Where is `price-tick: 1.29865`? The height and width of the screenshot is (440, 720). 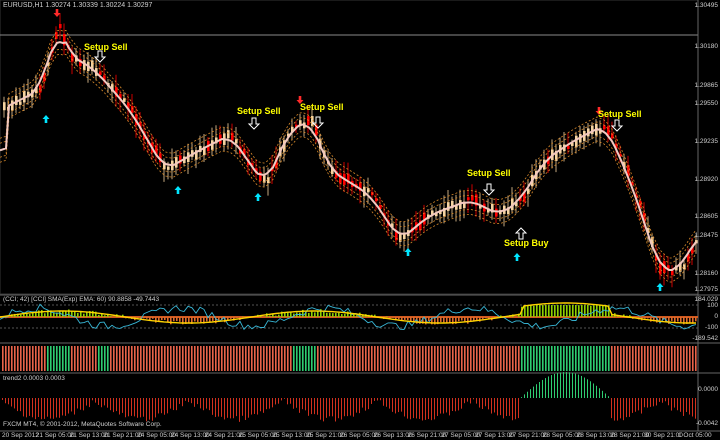
price-tick: 1.29865 is located at coordinates (706, 85).